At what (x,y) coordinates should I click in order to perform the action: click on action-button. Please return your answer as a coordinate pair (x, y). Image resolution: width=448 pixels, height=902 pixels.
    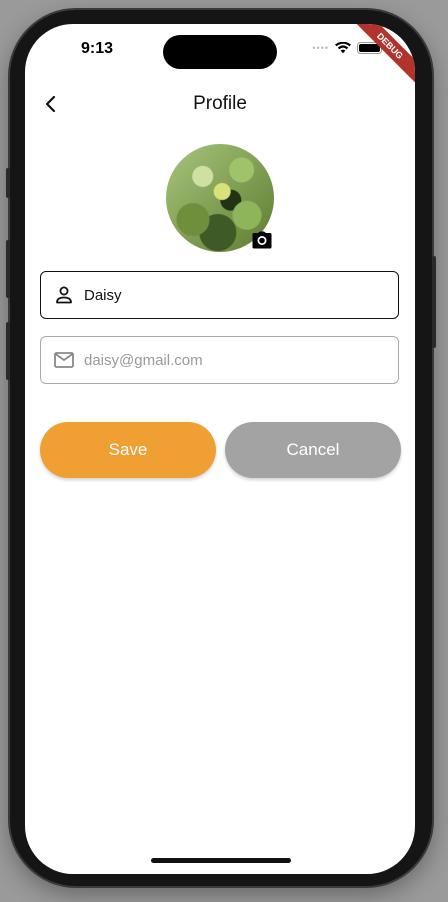
    Looking at the image, I should click on (8, 183).